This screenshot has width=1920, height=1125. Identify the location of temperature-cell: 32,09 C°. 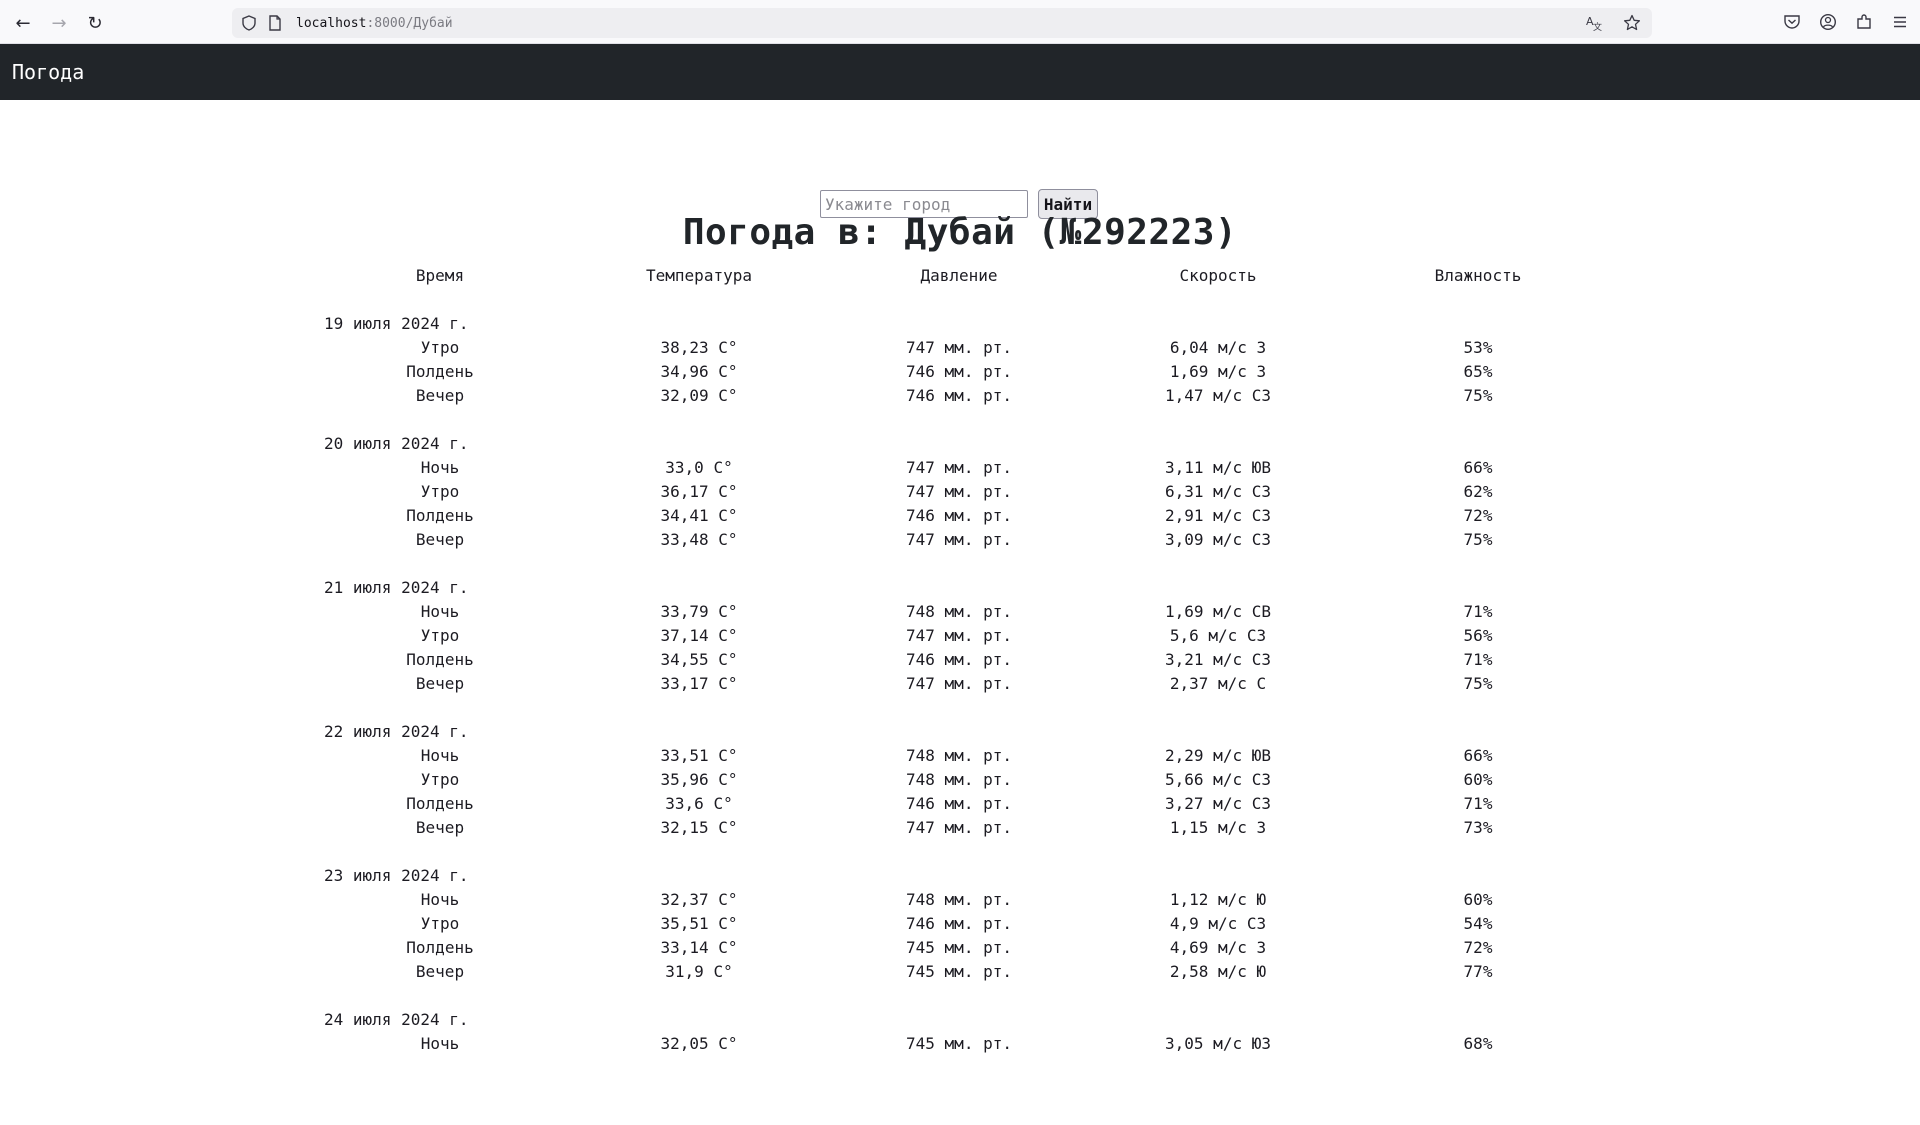
(699, 395).